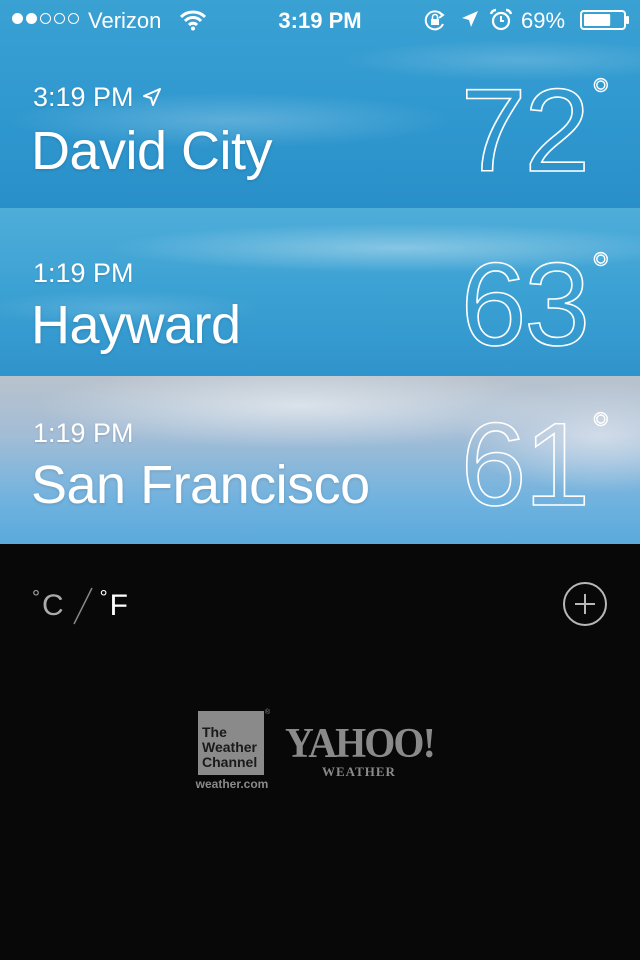 This screenshot has width=640, height=960. What do you see at coordinates (470, 19) in the screenshot?
I see `location-arrow-icon` at bounding box center [470, 19].